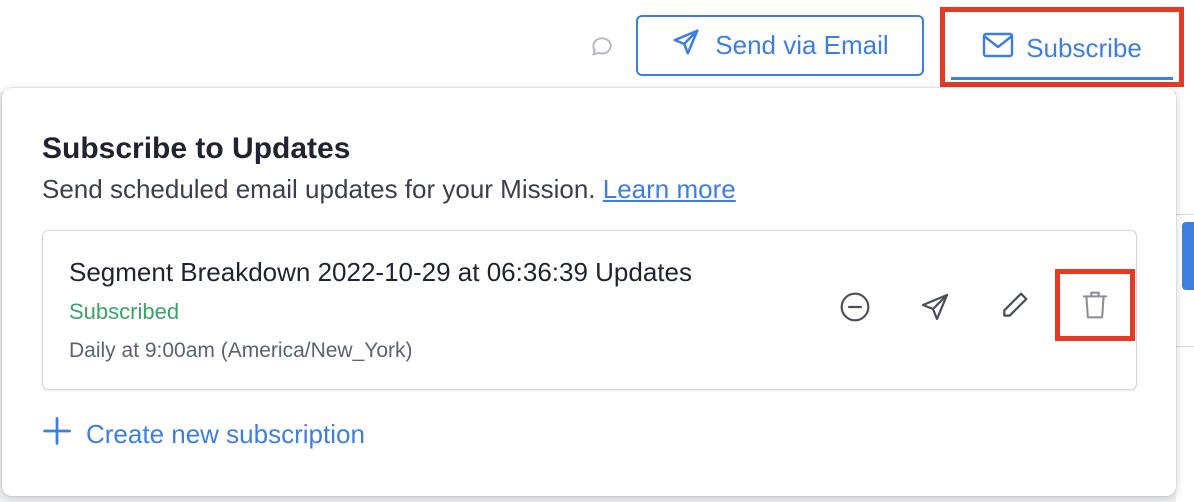 This screenshot has width=1194, height=502. What do you see at coordinates (225, 434) in the screenshot?
I see `create-subscription-label: Create new subscription` at bounding box center [225, 434].